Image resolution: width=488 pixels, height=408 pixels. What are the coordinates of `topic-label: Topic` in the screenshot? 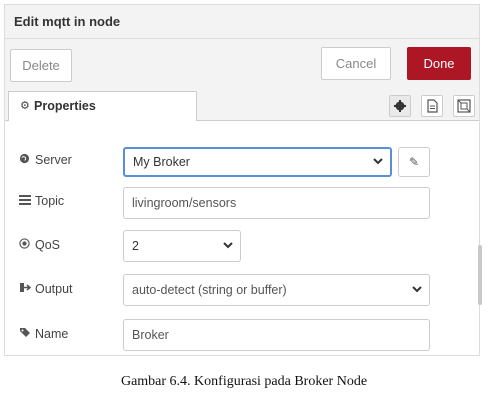 It's located at (41, 201).